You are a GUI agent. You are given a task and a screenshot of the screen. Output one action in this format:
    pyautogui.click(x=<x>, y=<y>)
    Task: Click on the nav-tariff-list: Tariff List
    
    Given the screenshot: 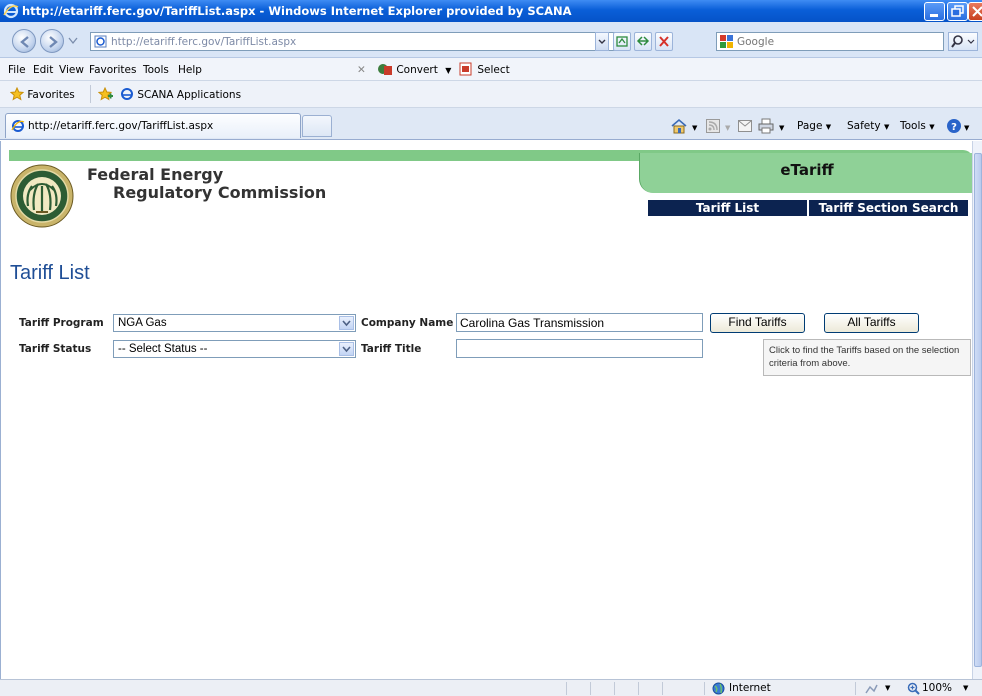 What is the action you would take?
    pyautogui.click(x=727, y=208)
    